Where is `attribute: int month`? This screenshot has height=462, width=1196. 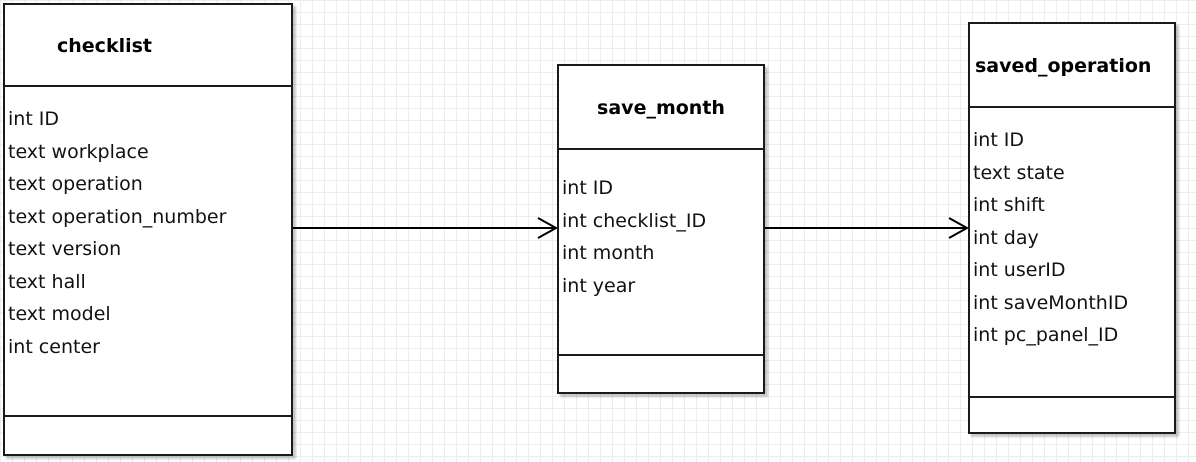
attribute: int month is located at coordinates (608, 253).